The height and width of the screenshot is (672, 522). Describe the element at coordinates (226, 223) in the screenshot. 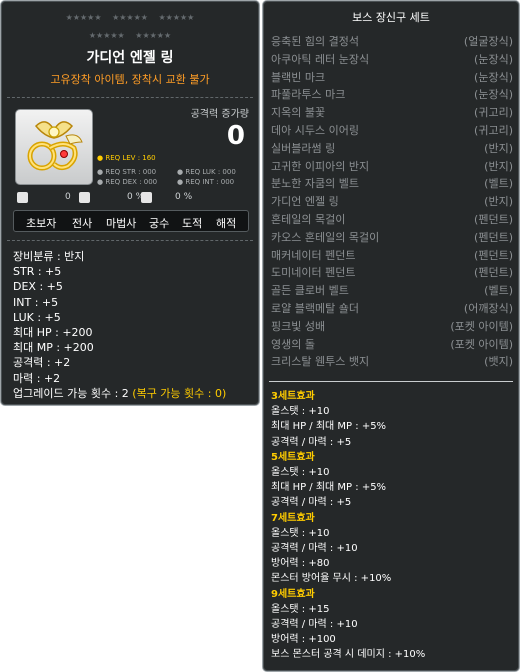

I see `job-pirate: 해적` at that location.